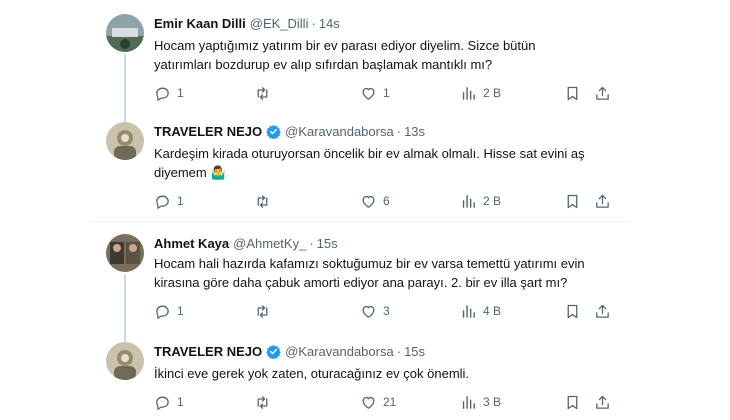  What do you see at coordinates (191, 243) in the screenshot?
I see `author-name: Ahmet Kaya` at bounding box center [191, 243].